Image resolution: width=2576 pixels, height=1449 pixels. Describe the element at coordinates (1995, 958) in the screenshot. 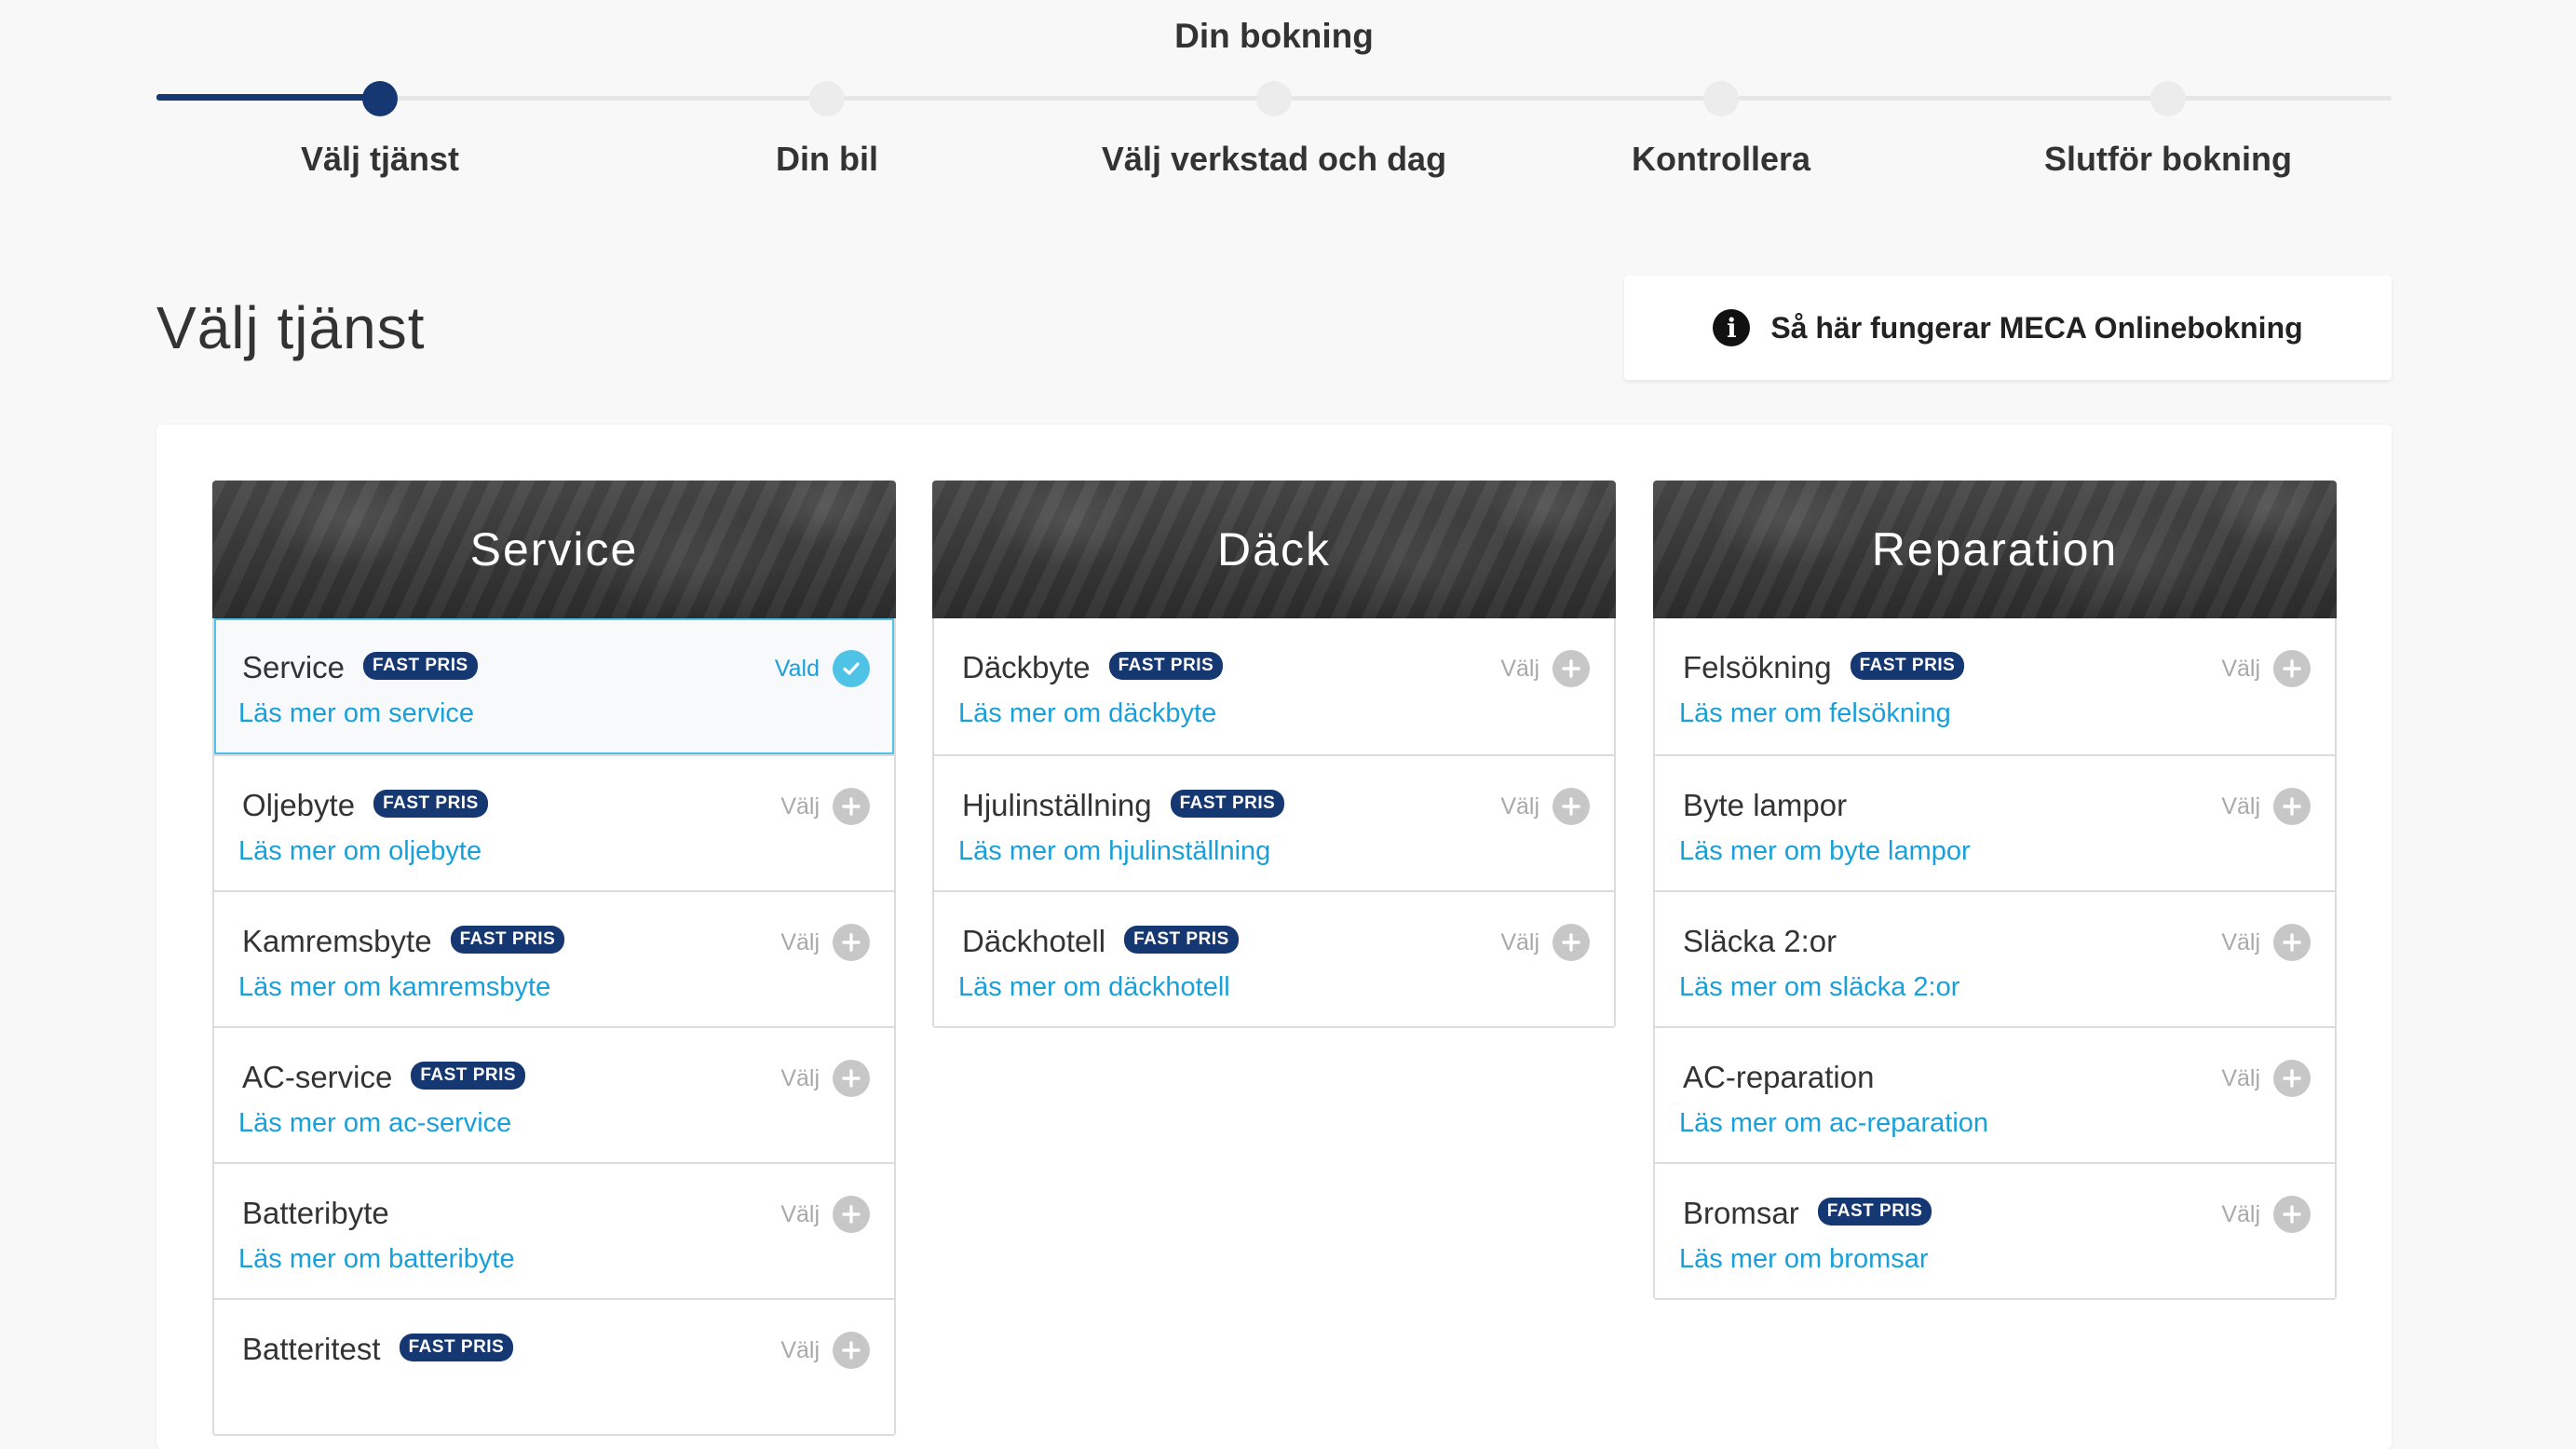

I see `service-item: Släcka 2:or Läs mer om släcka 2:or Välj` at that location.